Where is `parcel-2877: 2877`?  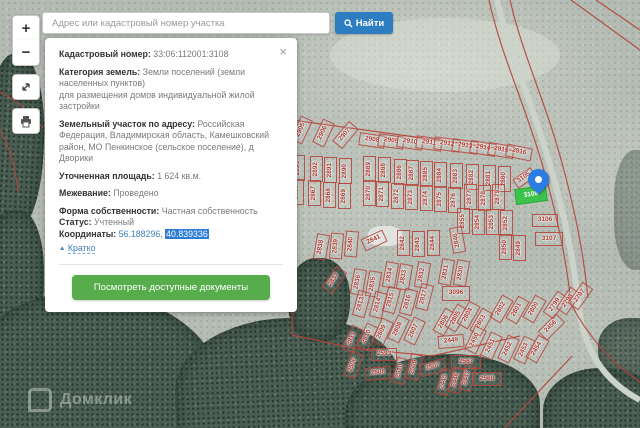
parcel-2877: 2877 is located at coordinates (470, 197).